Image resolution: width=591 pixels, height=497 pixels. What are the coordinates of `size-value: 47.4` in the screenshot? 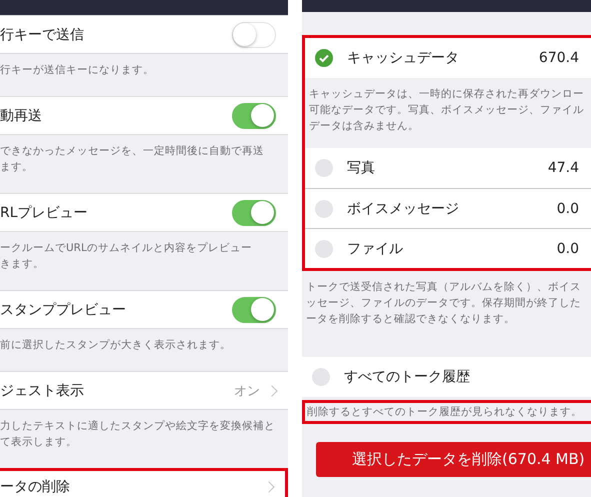 It's located at (563, 168).